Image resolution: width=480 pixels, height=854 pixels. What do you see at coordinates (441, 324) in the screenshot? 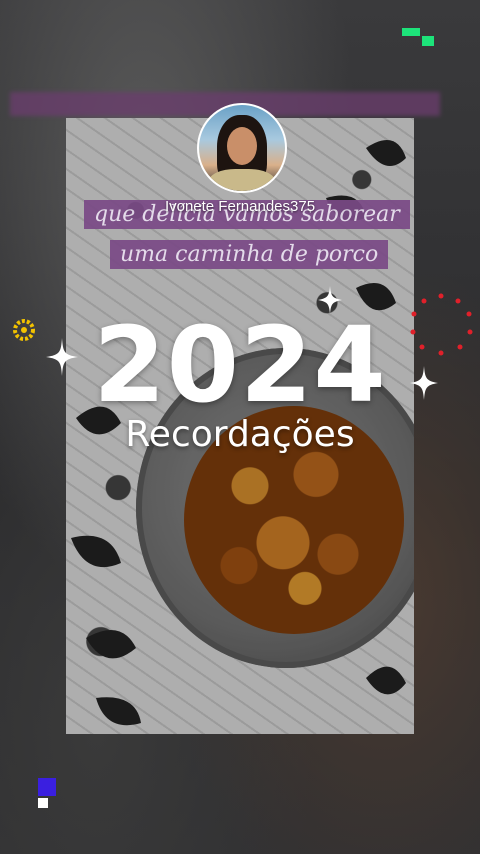
I see `red-dot-ring-icon` at bounding box center [441, 324].